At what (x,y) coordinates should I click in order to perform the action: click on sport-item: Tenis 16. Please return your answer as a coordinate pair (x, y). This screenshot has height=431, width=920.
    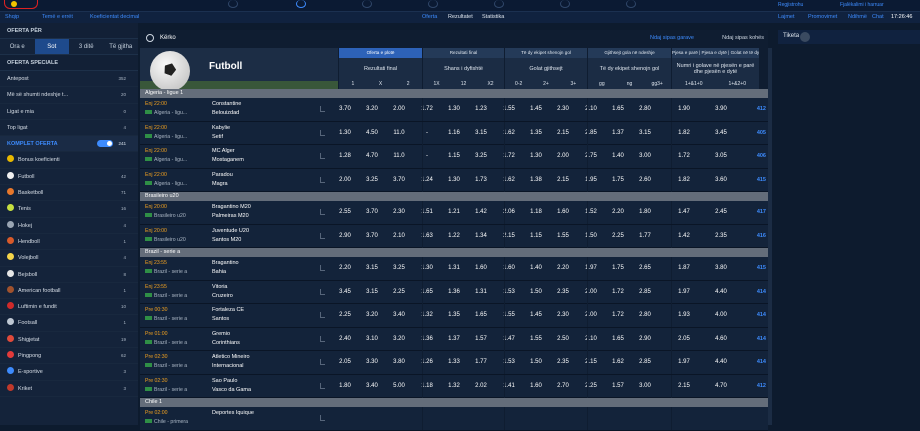
    Looking at the image, I should click on (69, 209).